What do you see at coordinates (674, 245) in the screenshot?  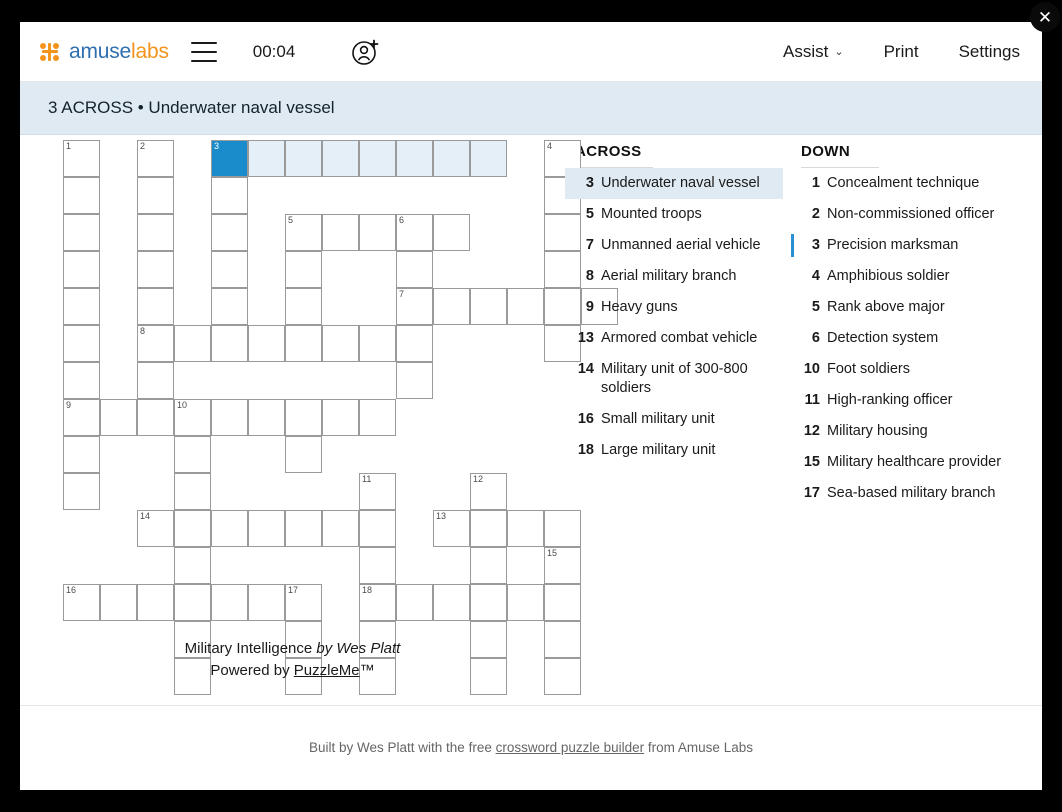 I see `clue-item-across-7: 7 Unmanned aerial vehicle` at bounding box center [674, 245].